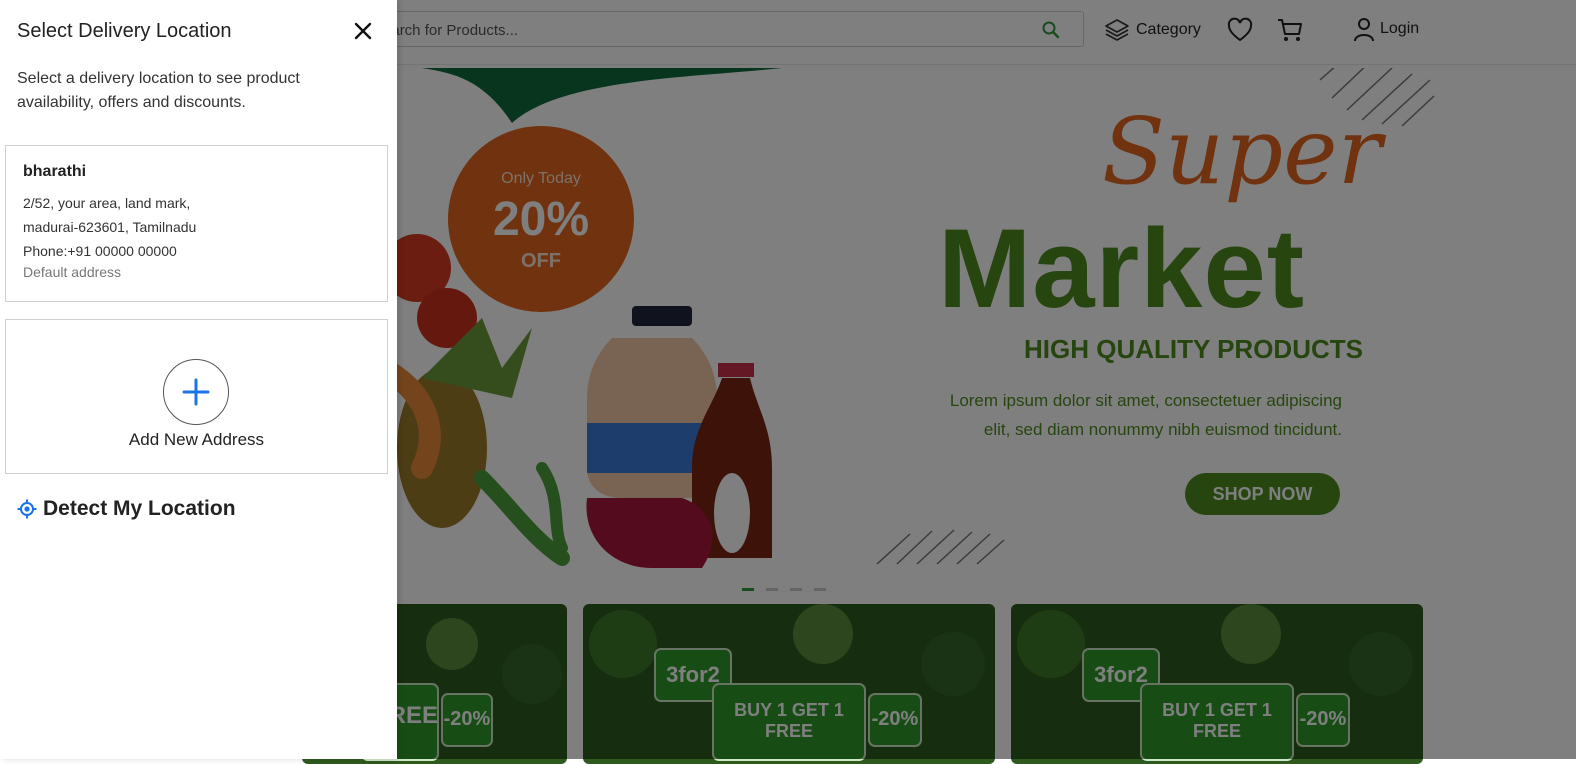 Image resolution: width=1576 pixels, height=764 pixels. What do you see at coordinates (27, 509) in the screenshot?
I see `location-target-icon` at bounding box center [27, 509].